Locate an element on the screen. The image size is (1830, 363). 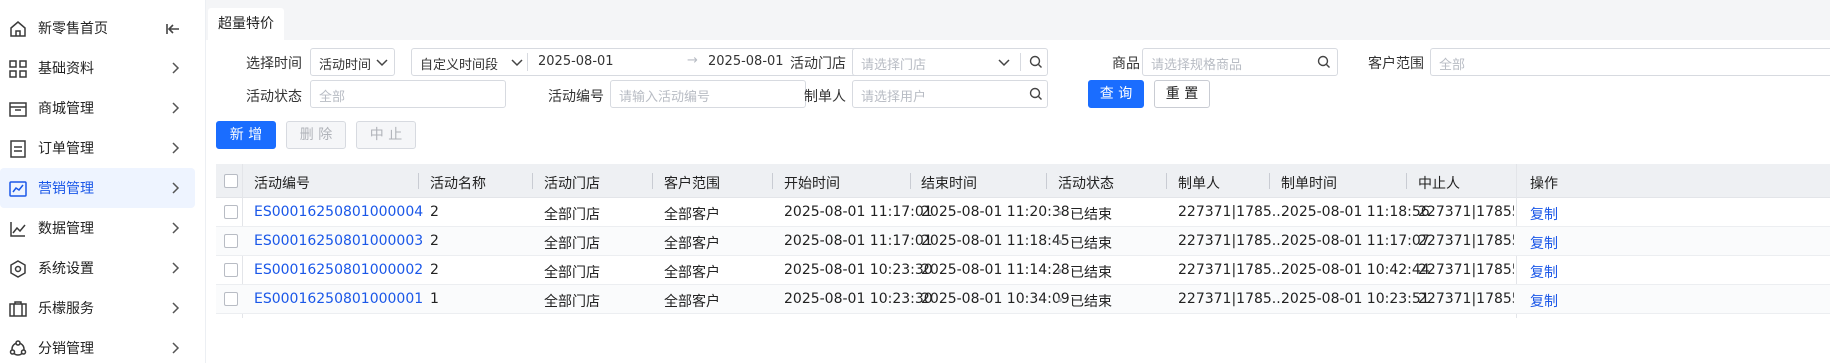
stop-button: 中 止 is located at coordinates (386, 135).